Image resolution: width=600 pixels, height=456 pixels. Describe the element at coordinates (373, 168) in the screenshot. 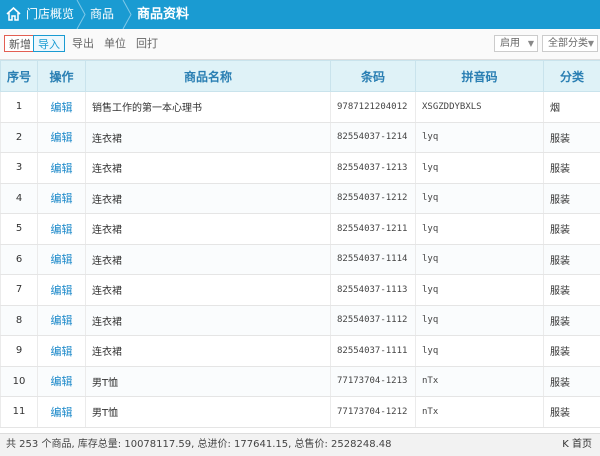

I see `cell-barcode: 82554037-1213` at that location.